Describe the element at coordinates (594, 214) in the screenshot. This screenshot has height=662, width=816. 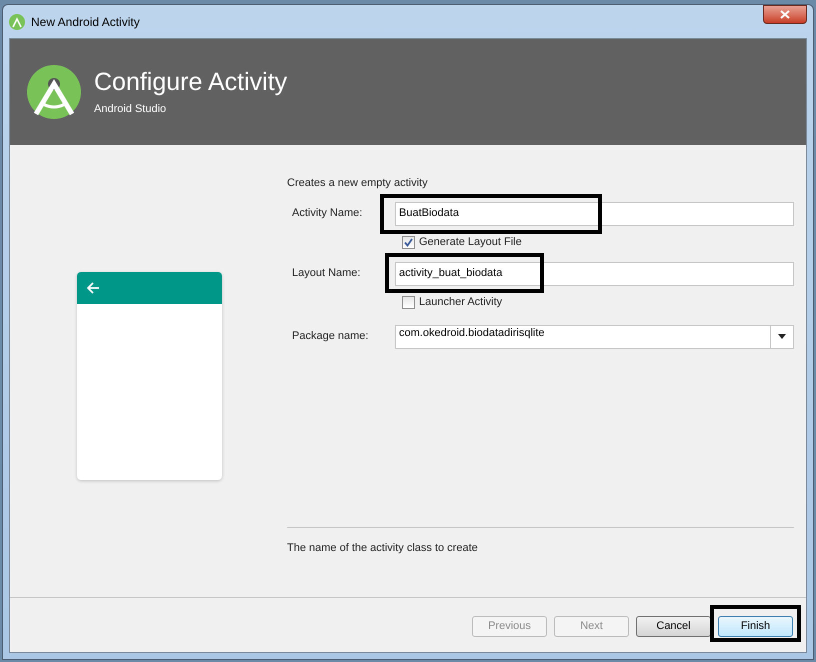
I see `text-field: BuatBiodata` at that location.